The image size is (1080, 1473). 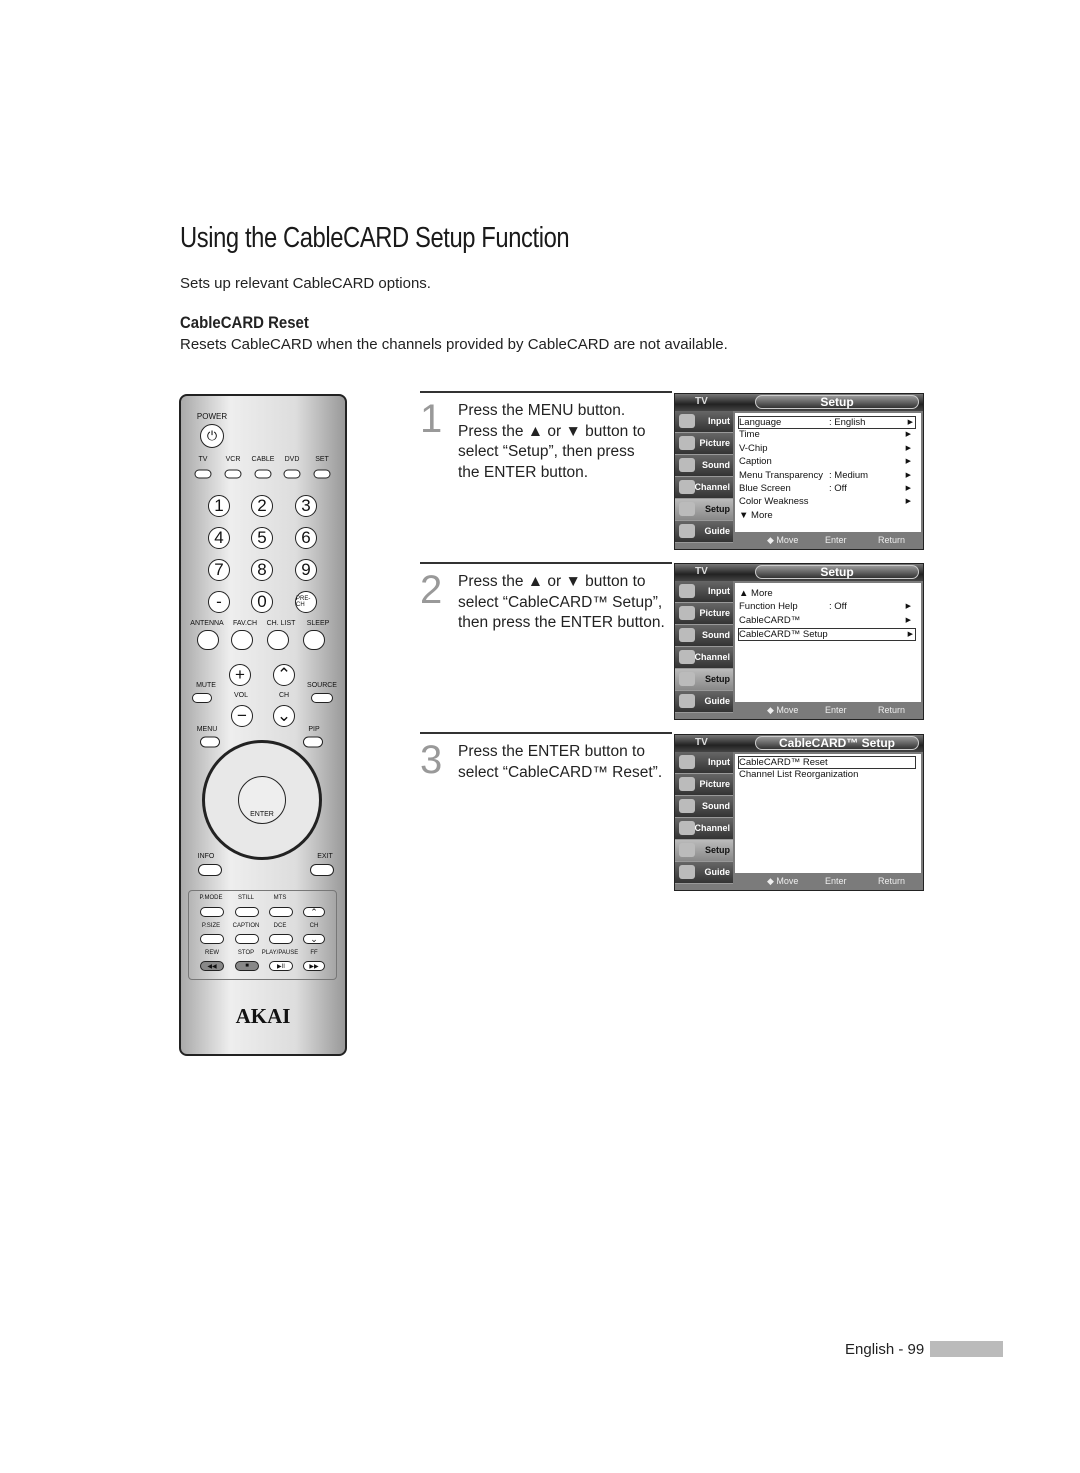 I want to click on digit-button: PRE-CH, so click(x=306, y=602).